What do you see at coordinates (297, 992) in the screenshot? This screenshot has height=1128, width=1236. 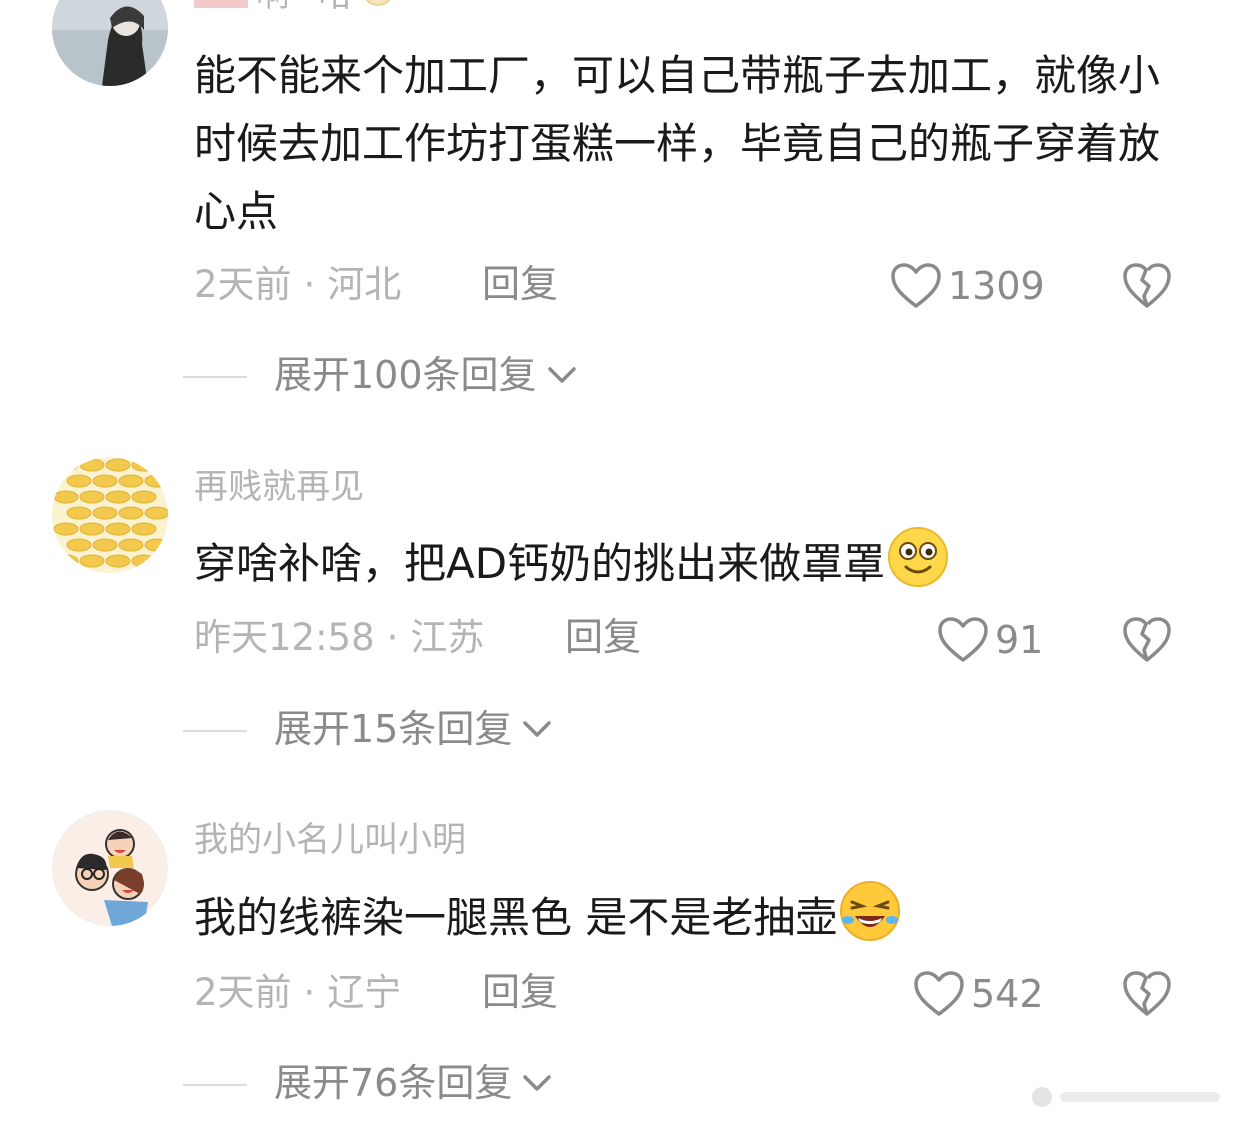 I see `comment-meta: 2天前 · 辽宁` at bounding box center [297, 992].